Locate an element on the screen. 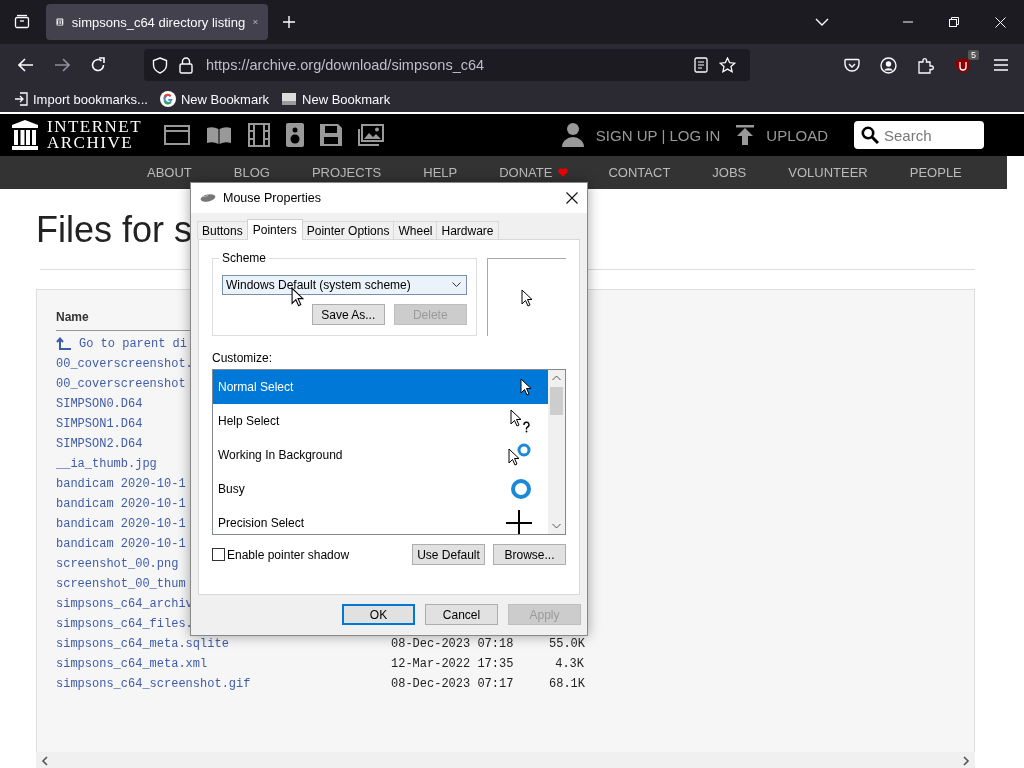 The height and width of the screenshot is (768, 1024). scroll-right-icon is located at coordinates (966, 761).